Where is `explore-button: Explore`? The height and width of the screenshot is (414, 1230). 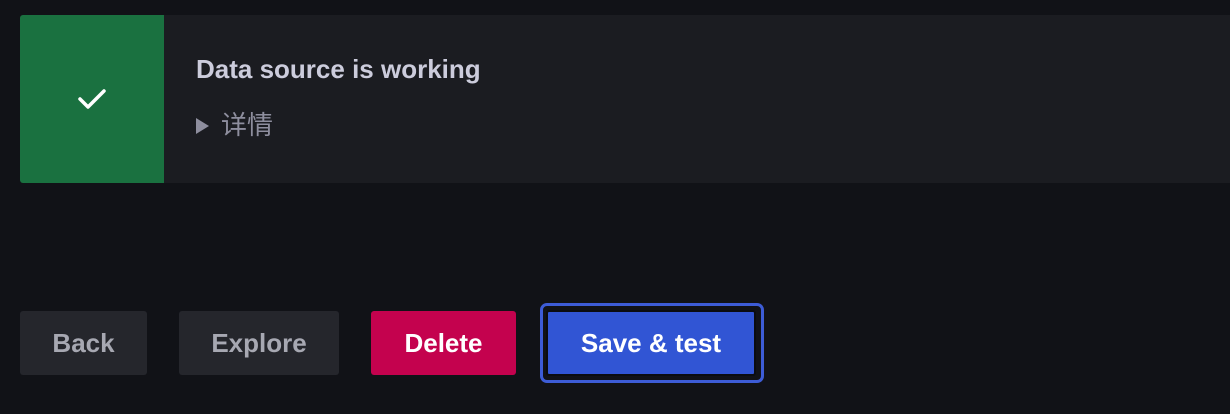
explore-button: Explore is located at coordinates (259, 343).